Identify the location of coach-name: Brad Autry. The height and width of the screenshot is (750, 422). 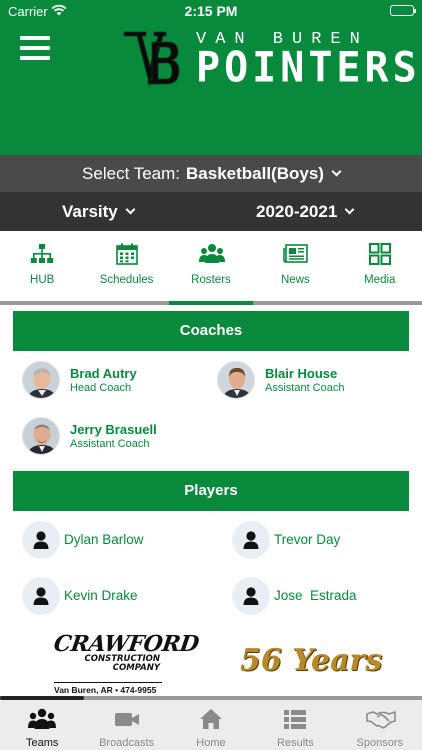
(103, 373).